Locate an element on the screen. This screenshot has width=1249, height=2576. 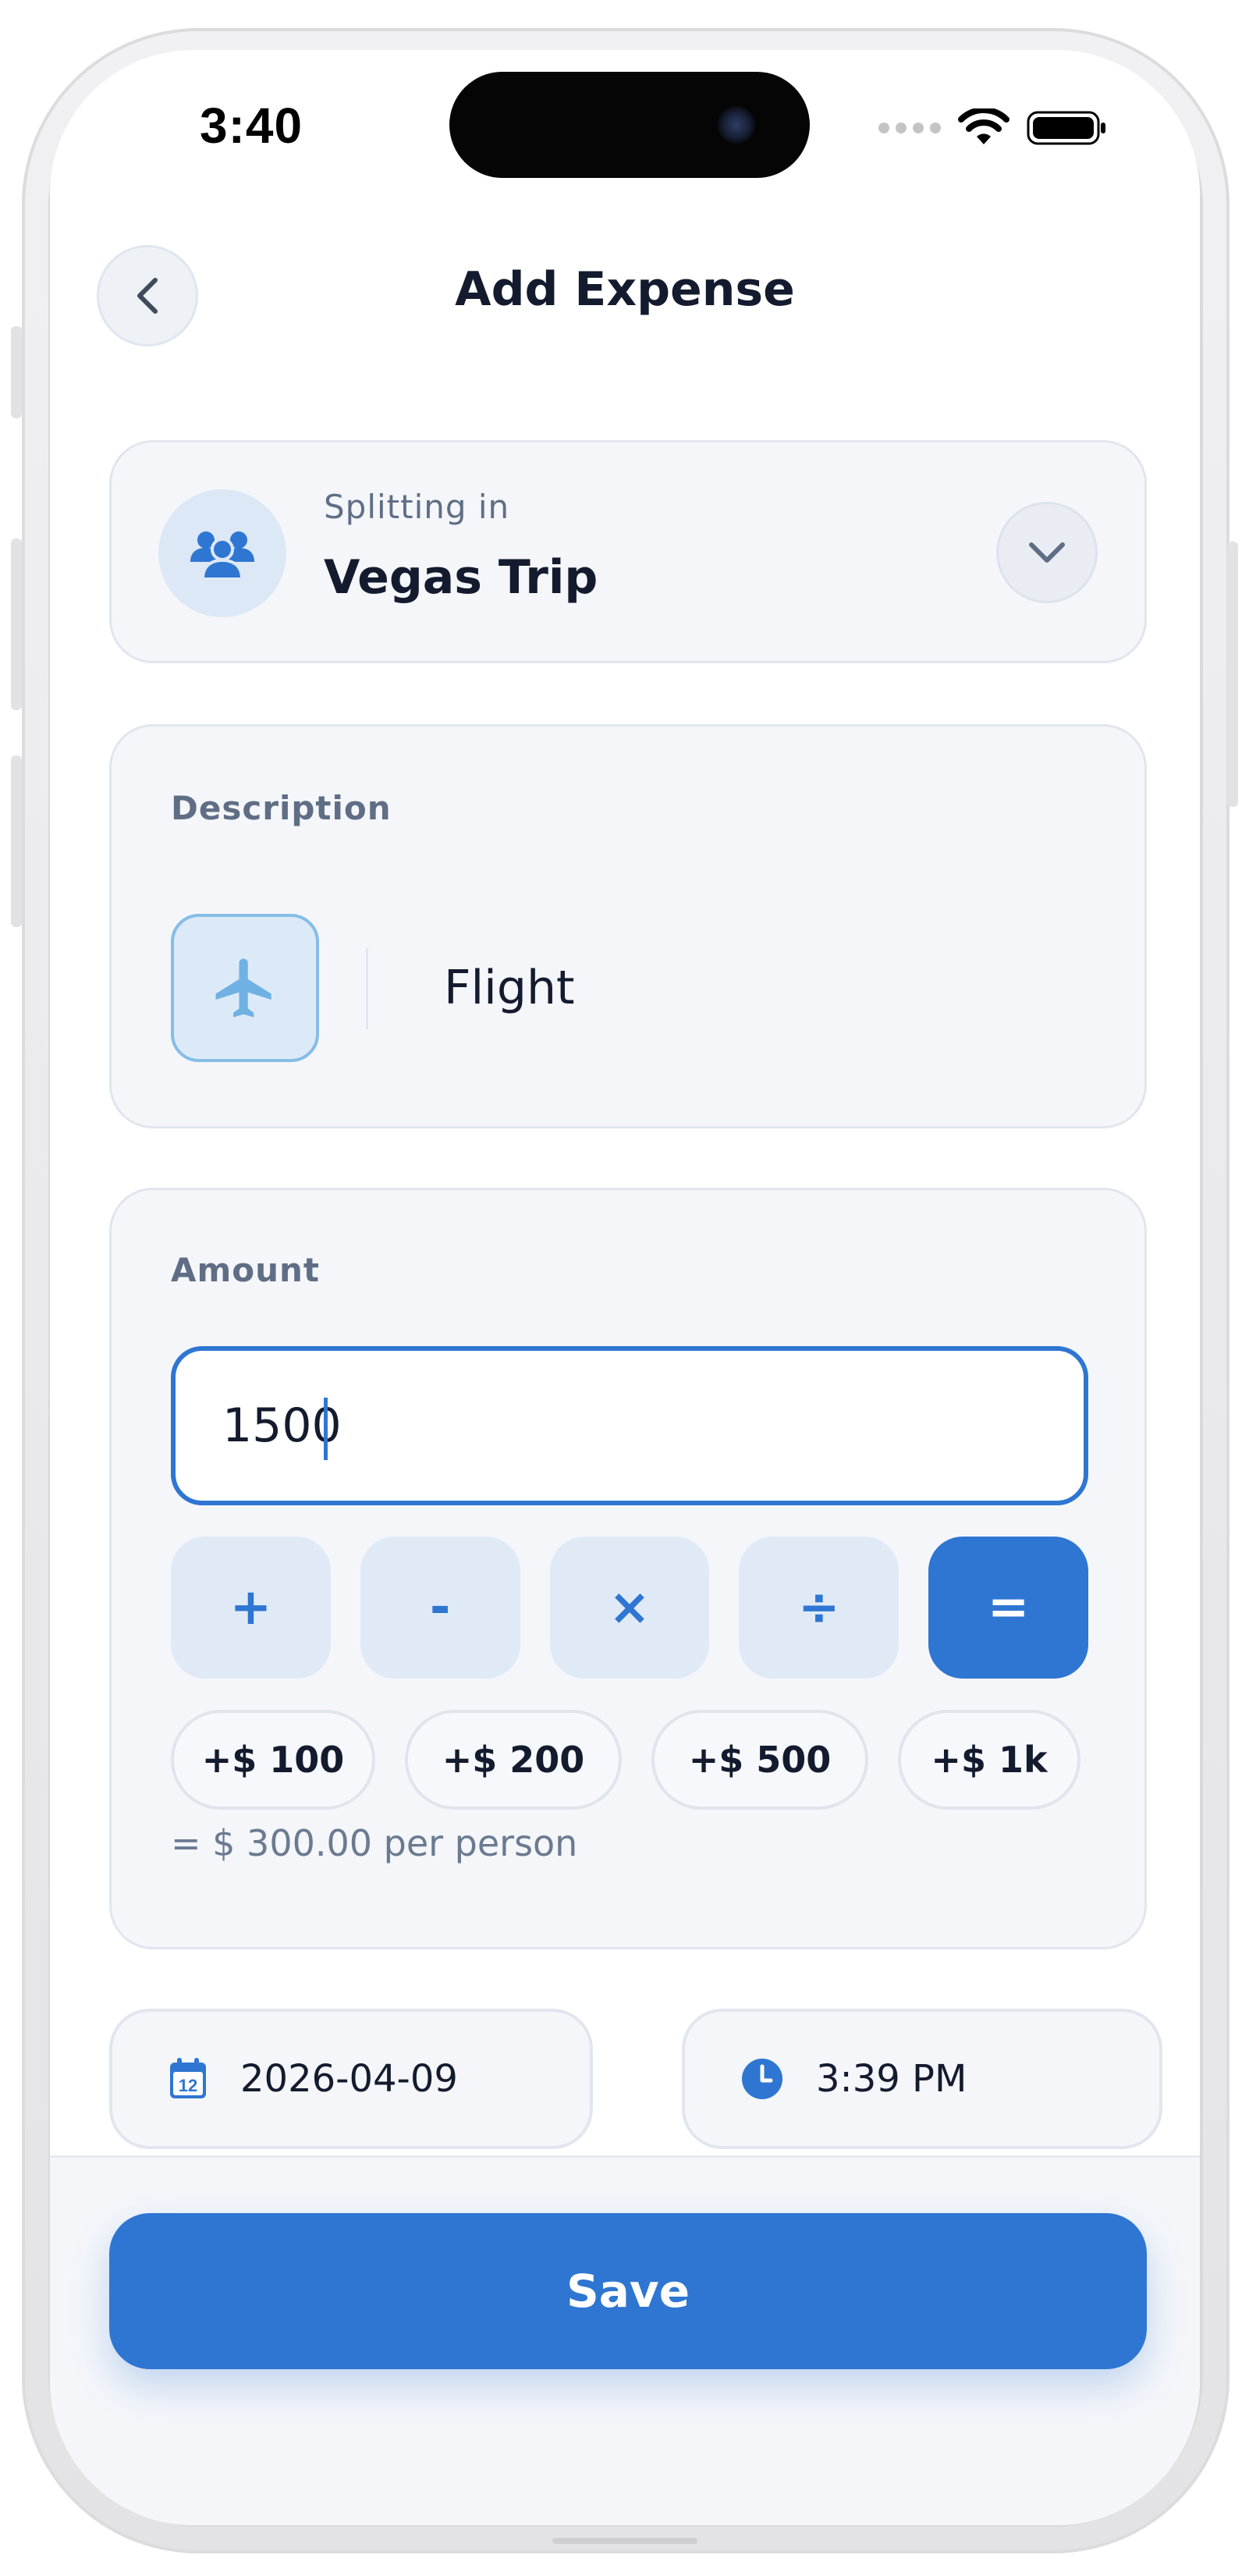
group-dropdown-button is located at coordinates (1047, 552).